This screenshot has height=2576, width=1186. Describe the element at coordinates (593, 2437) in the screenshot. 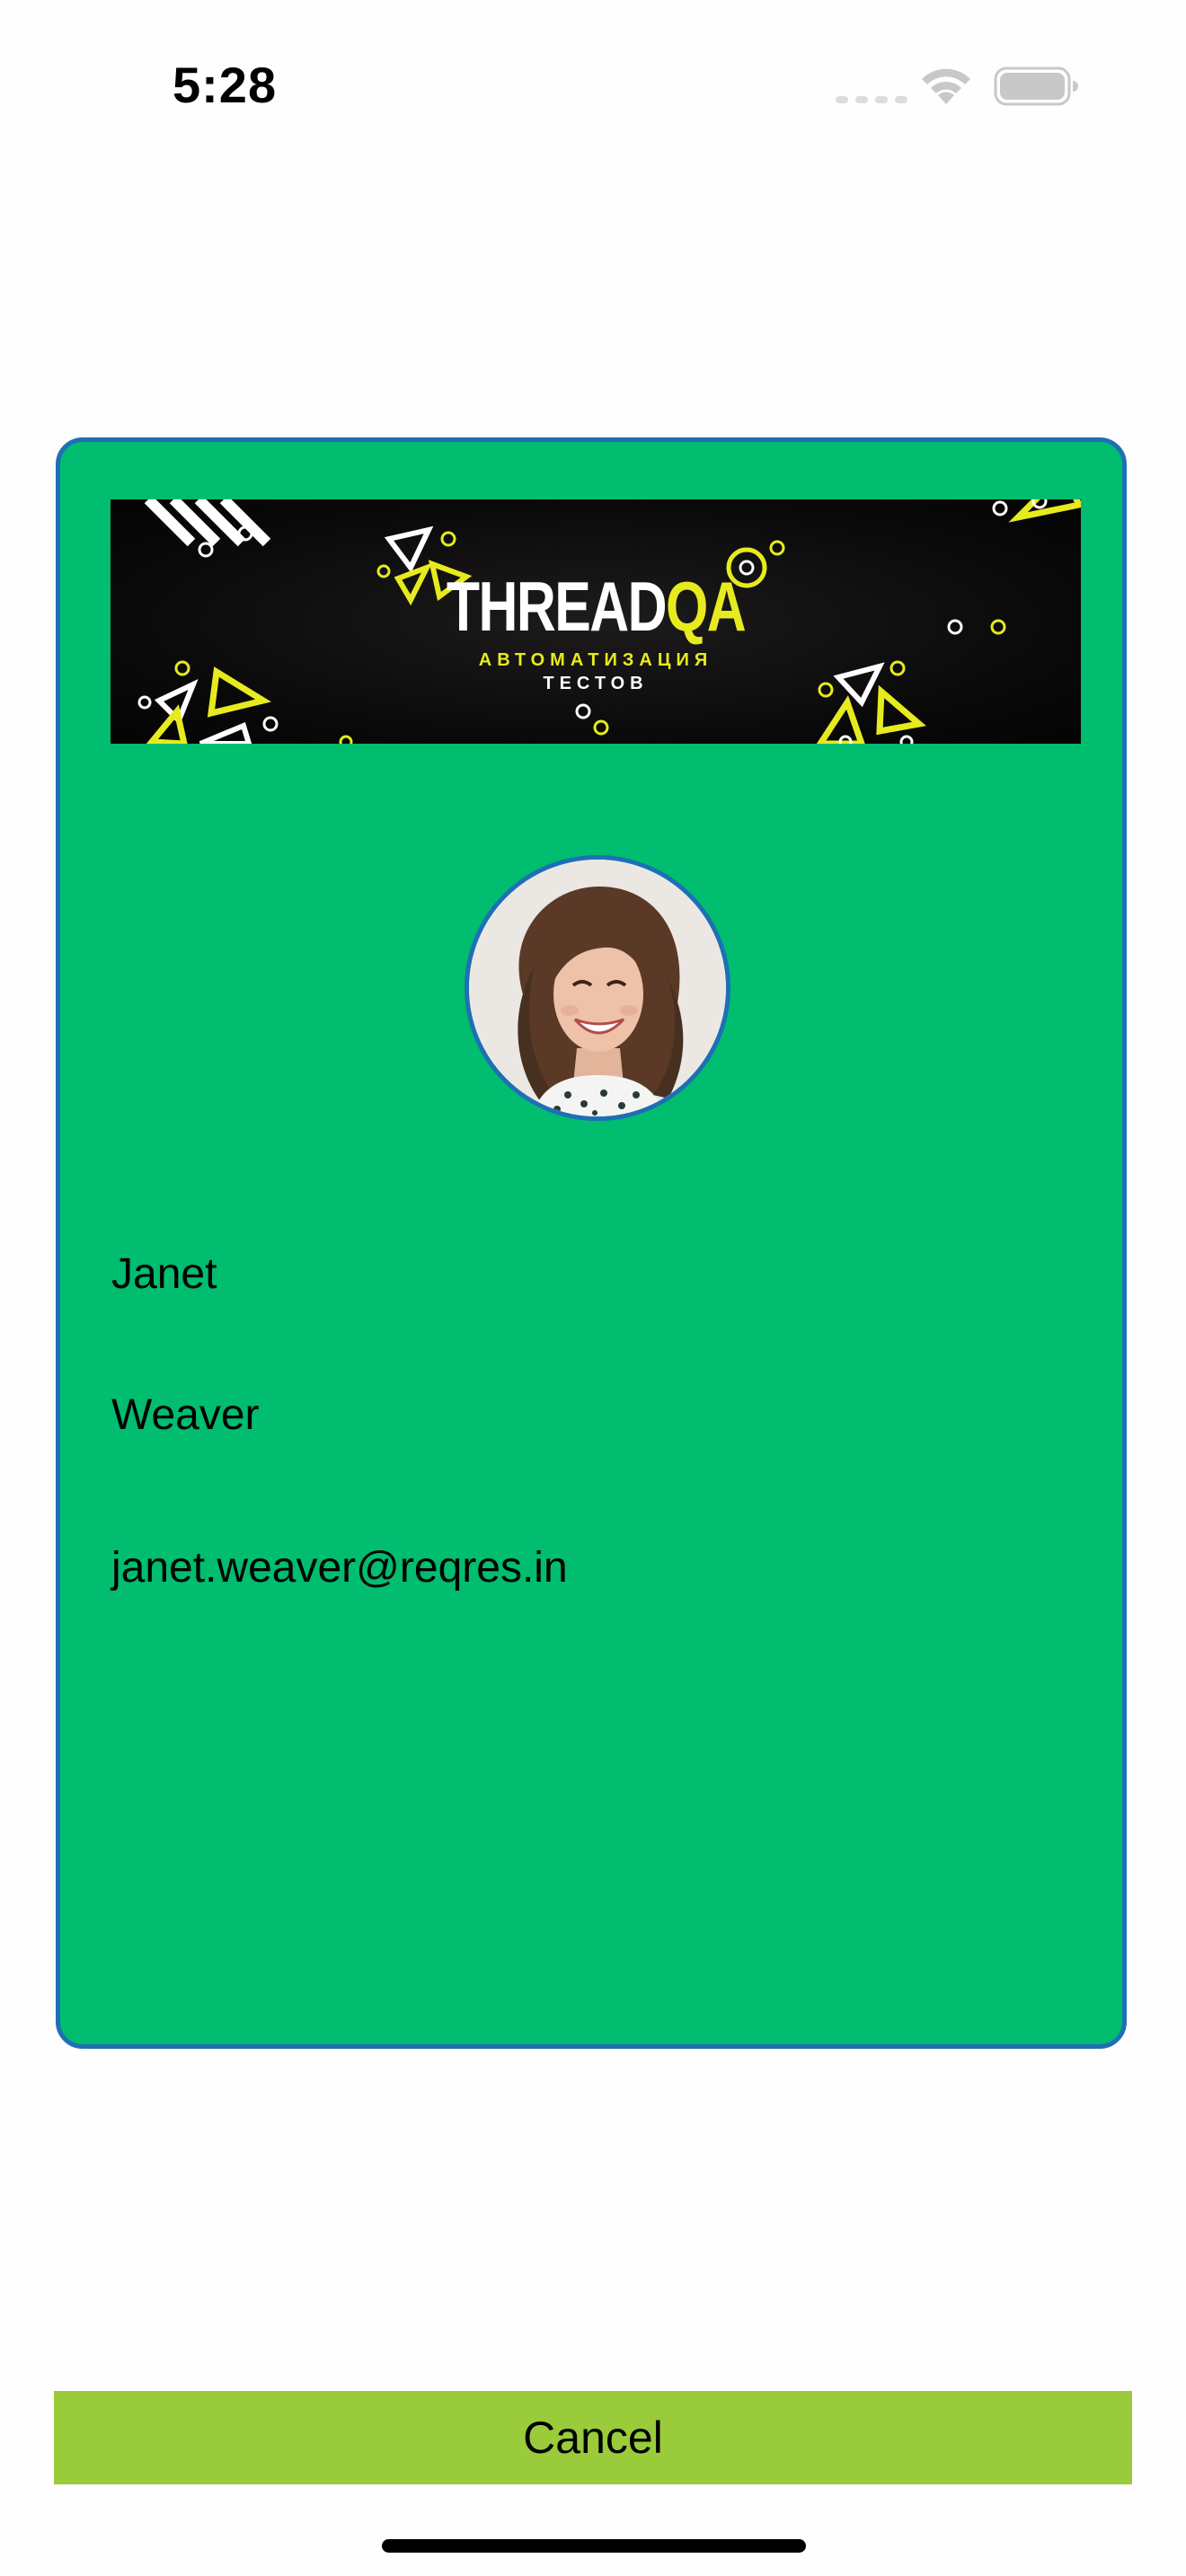

I see `cancel-button: Cancel` at that location.